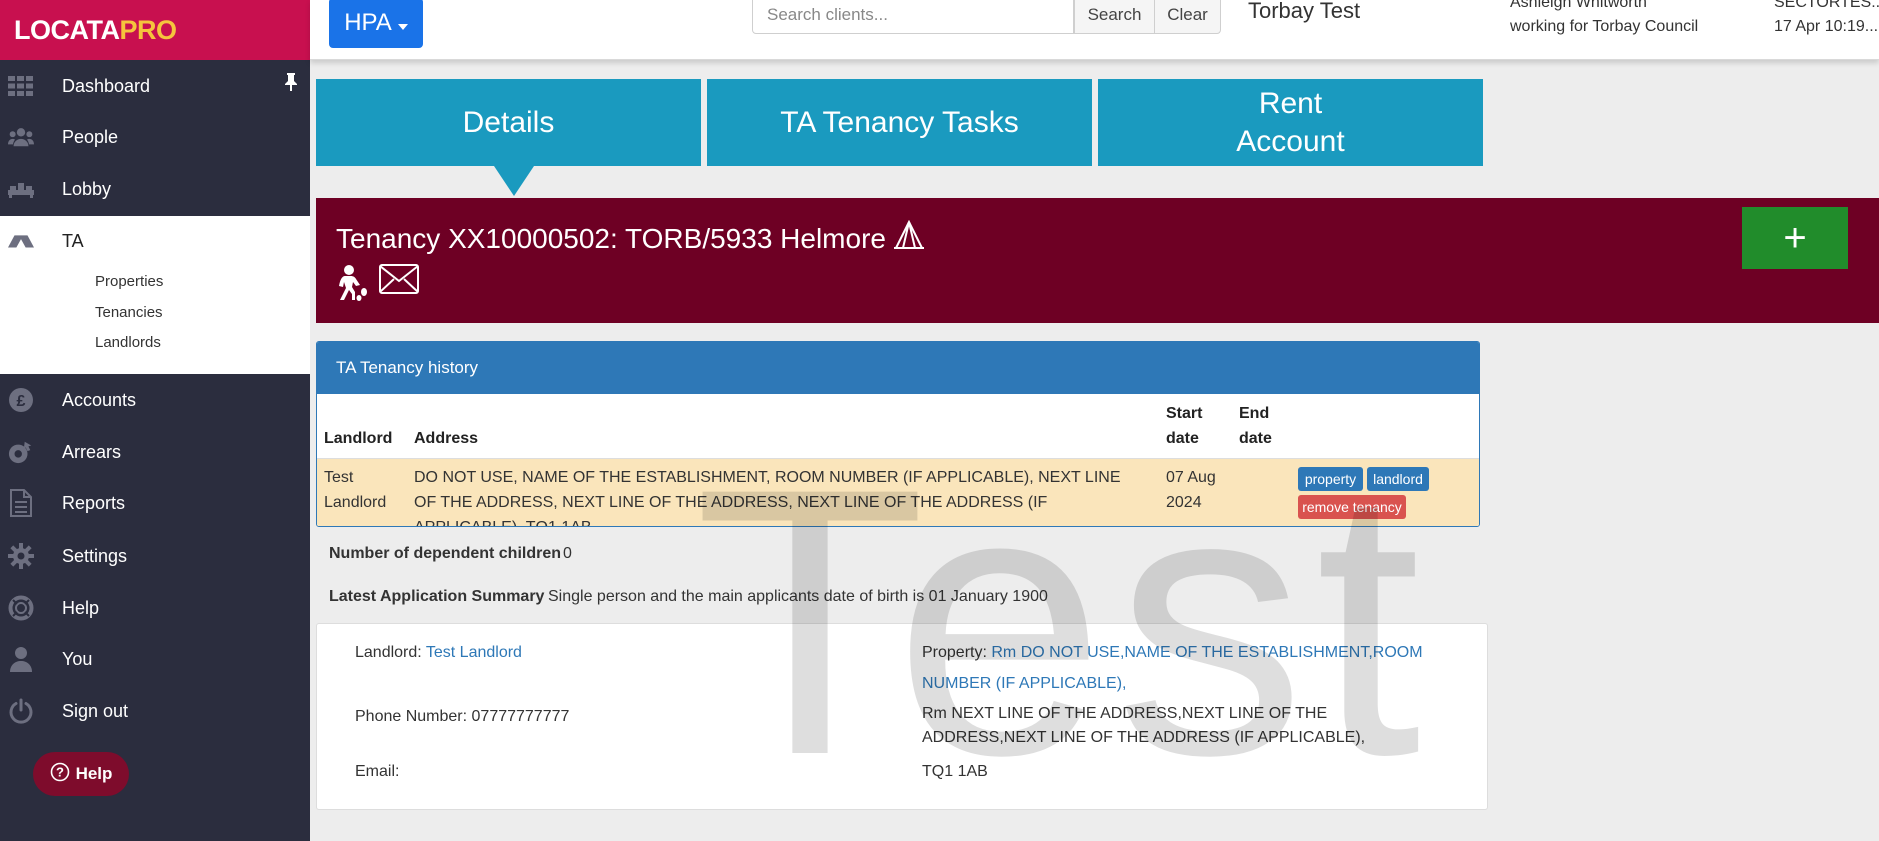  What do you see at coordinates (1187, 17) in the screenshot?
I see `clear-button: Clear` at bounding box center [1187, 17].